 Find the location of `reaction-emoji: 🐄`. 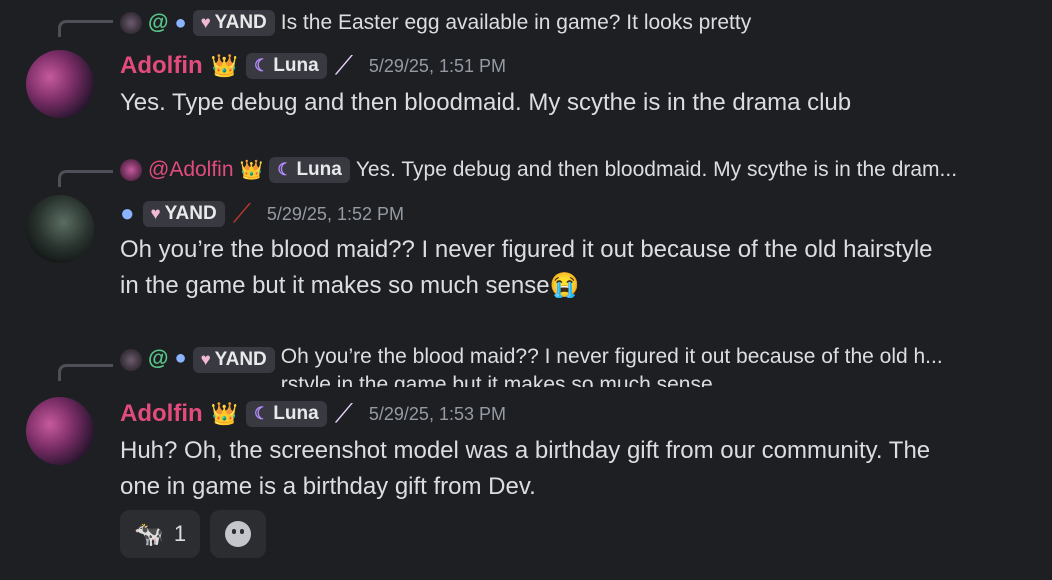

reaction-emoji: 🐄 is located at coordinates (149, 534).